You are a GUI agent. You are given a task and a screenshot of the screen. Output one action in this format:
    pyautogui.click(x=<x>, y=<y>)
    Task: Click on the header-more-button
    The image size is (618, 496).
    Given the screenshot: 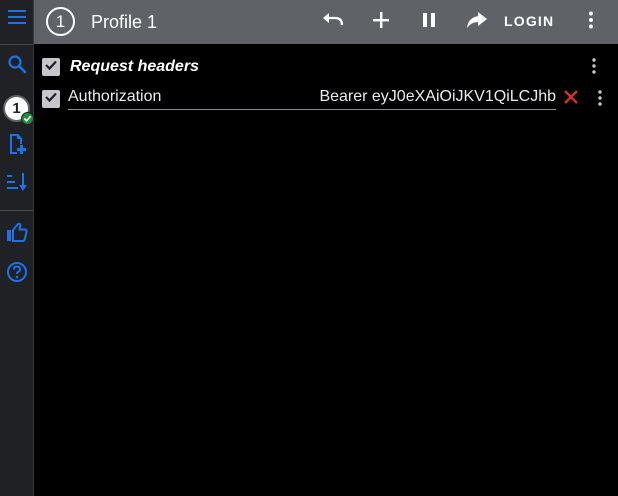 What is the action you would take?
    pyautogui.click(x=591, y=22)
    